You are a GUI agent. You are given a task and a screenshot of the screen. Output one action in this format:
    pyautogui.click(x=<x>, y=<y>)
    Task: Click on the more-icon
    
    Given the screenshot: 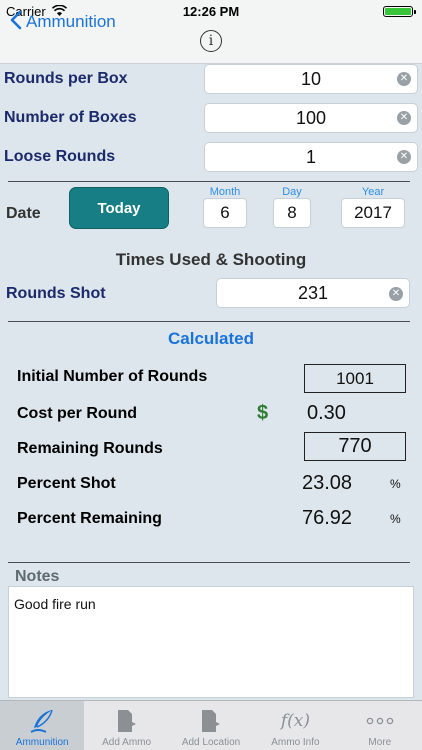 What is the action you would take?
    pyautogui.click(x=380, y=721)
    